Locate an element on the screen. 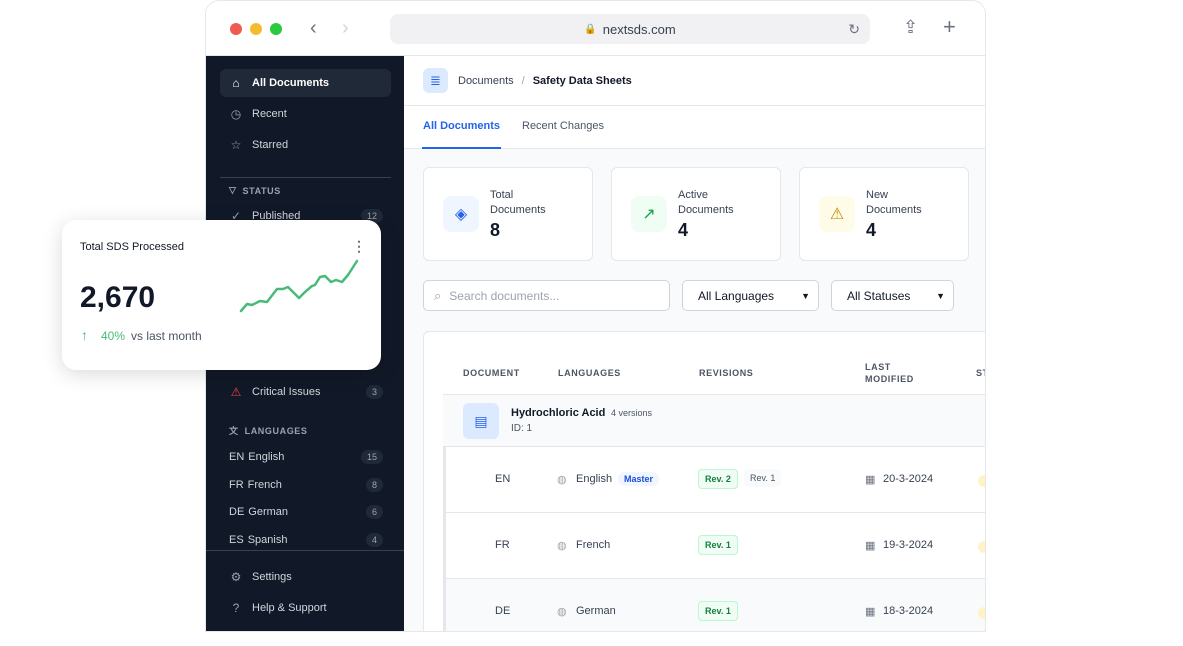 This screenshot has height=646, width=1183. divider is located at coordinates (305, 550).